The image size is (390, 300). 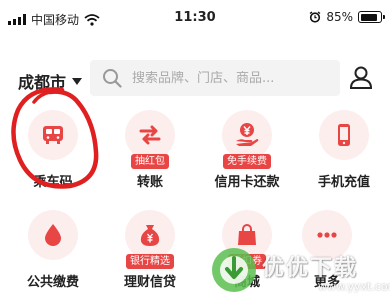 I want to click on money-bag-icon, so click(x=150, y=235).